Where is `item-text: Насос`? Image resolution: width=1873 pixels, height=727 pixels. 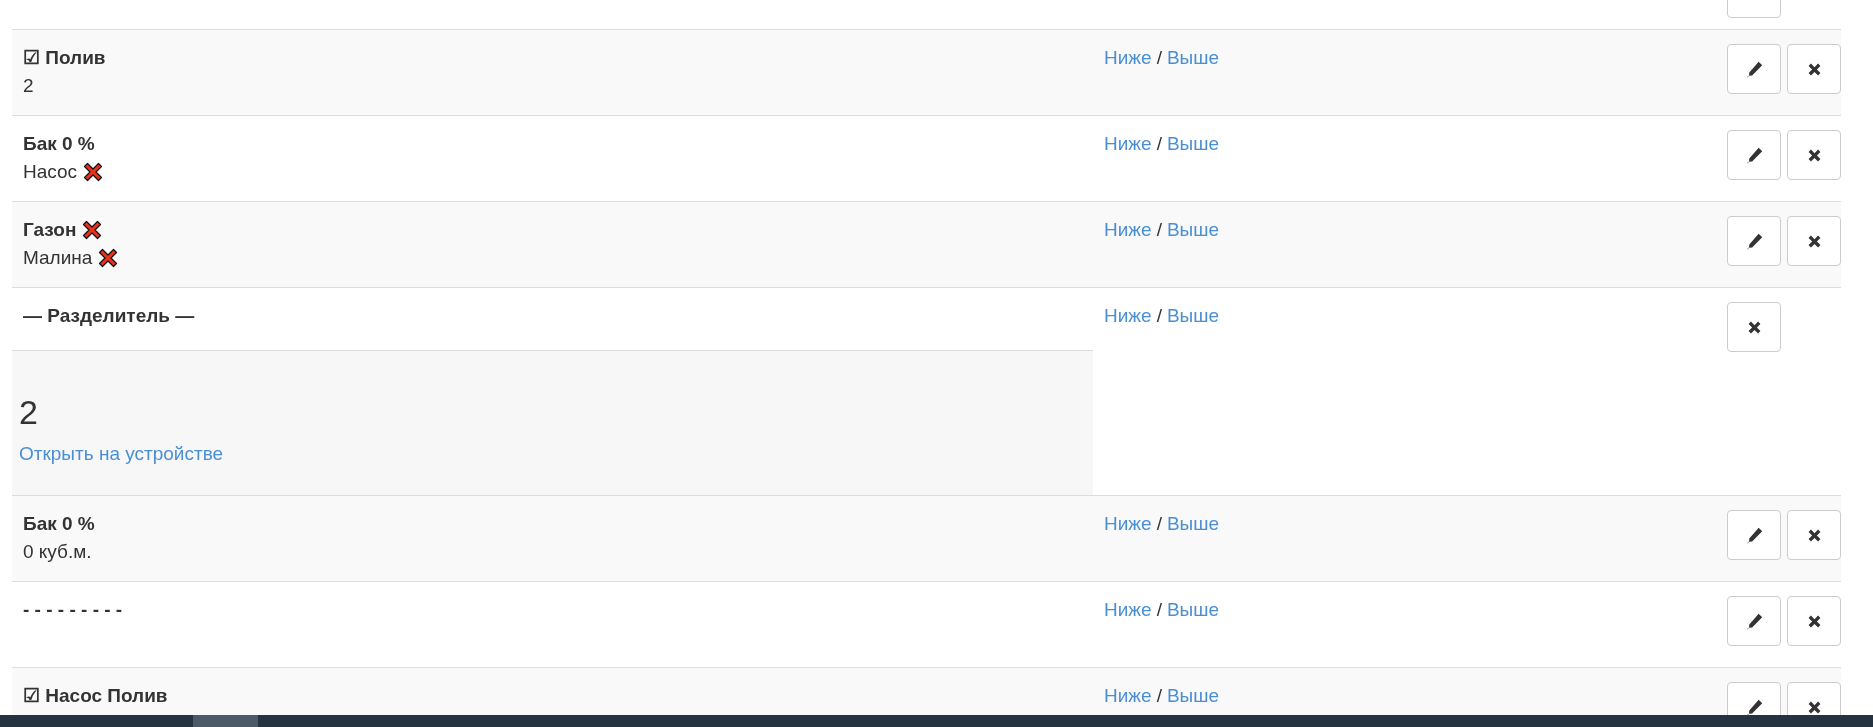 item-text: Насос is located at coordinates (50, 172).